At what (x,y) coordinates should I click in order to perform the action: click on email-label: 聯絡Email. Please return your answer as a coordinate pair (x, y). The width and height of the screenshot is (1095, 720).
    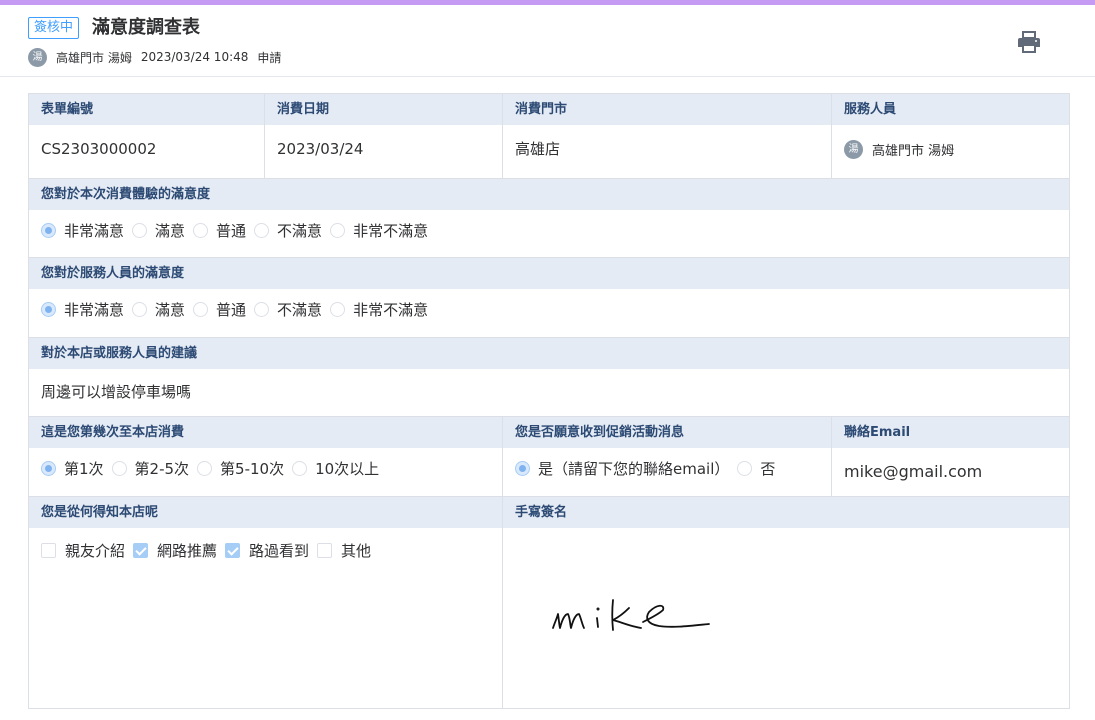
    Looking at the image, I should click on (950, 432).